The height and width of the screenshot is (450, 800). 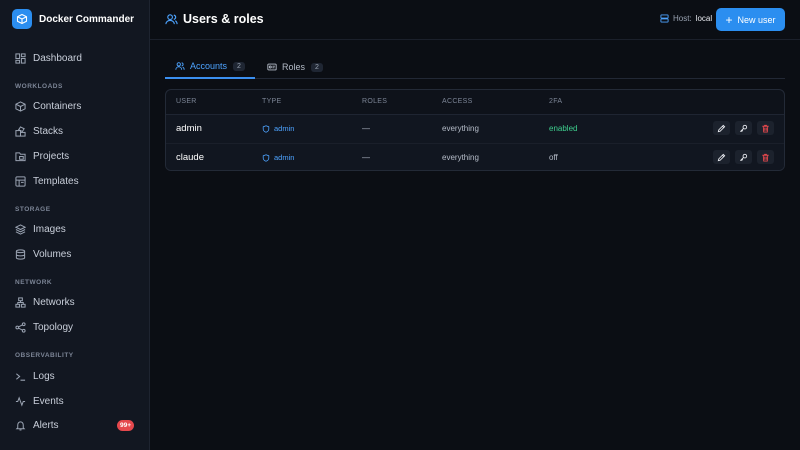 What do you see at coordinates (49, 229) in the screenshot?
I see `sidebar-item-label: Images` at bounding box center [49, 229].